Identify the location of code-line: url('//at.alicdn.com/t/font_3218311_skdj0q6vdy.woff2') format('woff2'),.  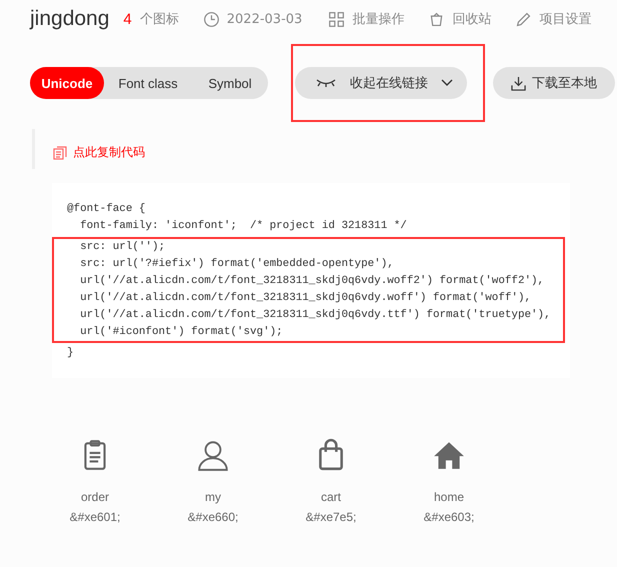
(312, 281).